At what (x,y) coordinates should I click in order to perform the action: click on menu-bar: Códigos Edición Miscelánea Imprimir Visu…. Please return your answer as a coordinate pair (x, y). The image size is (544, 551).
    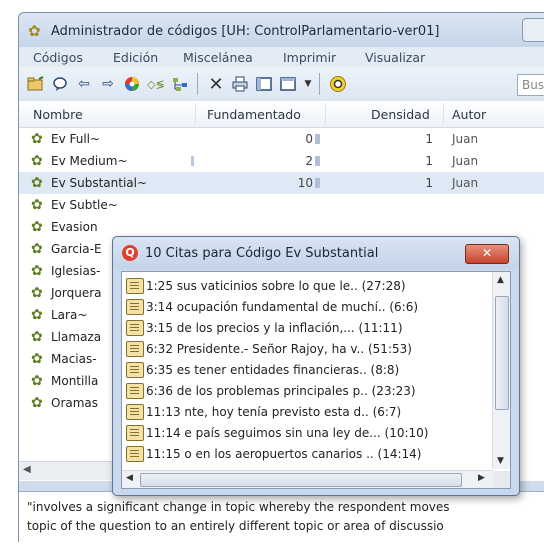
    Looking at the image, I should click on (281, 57).